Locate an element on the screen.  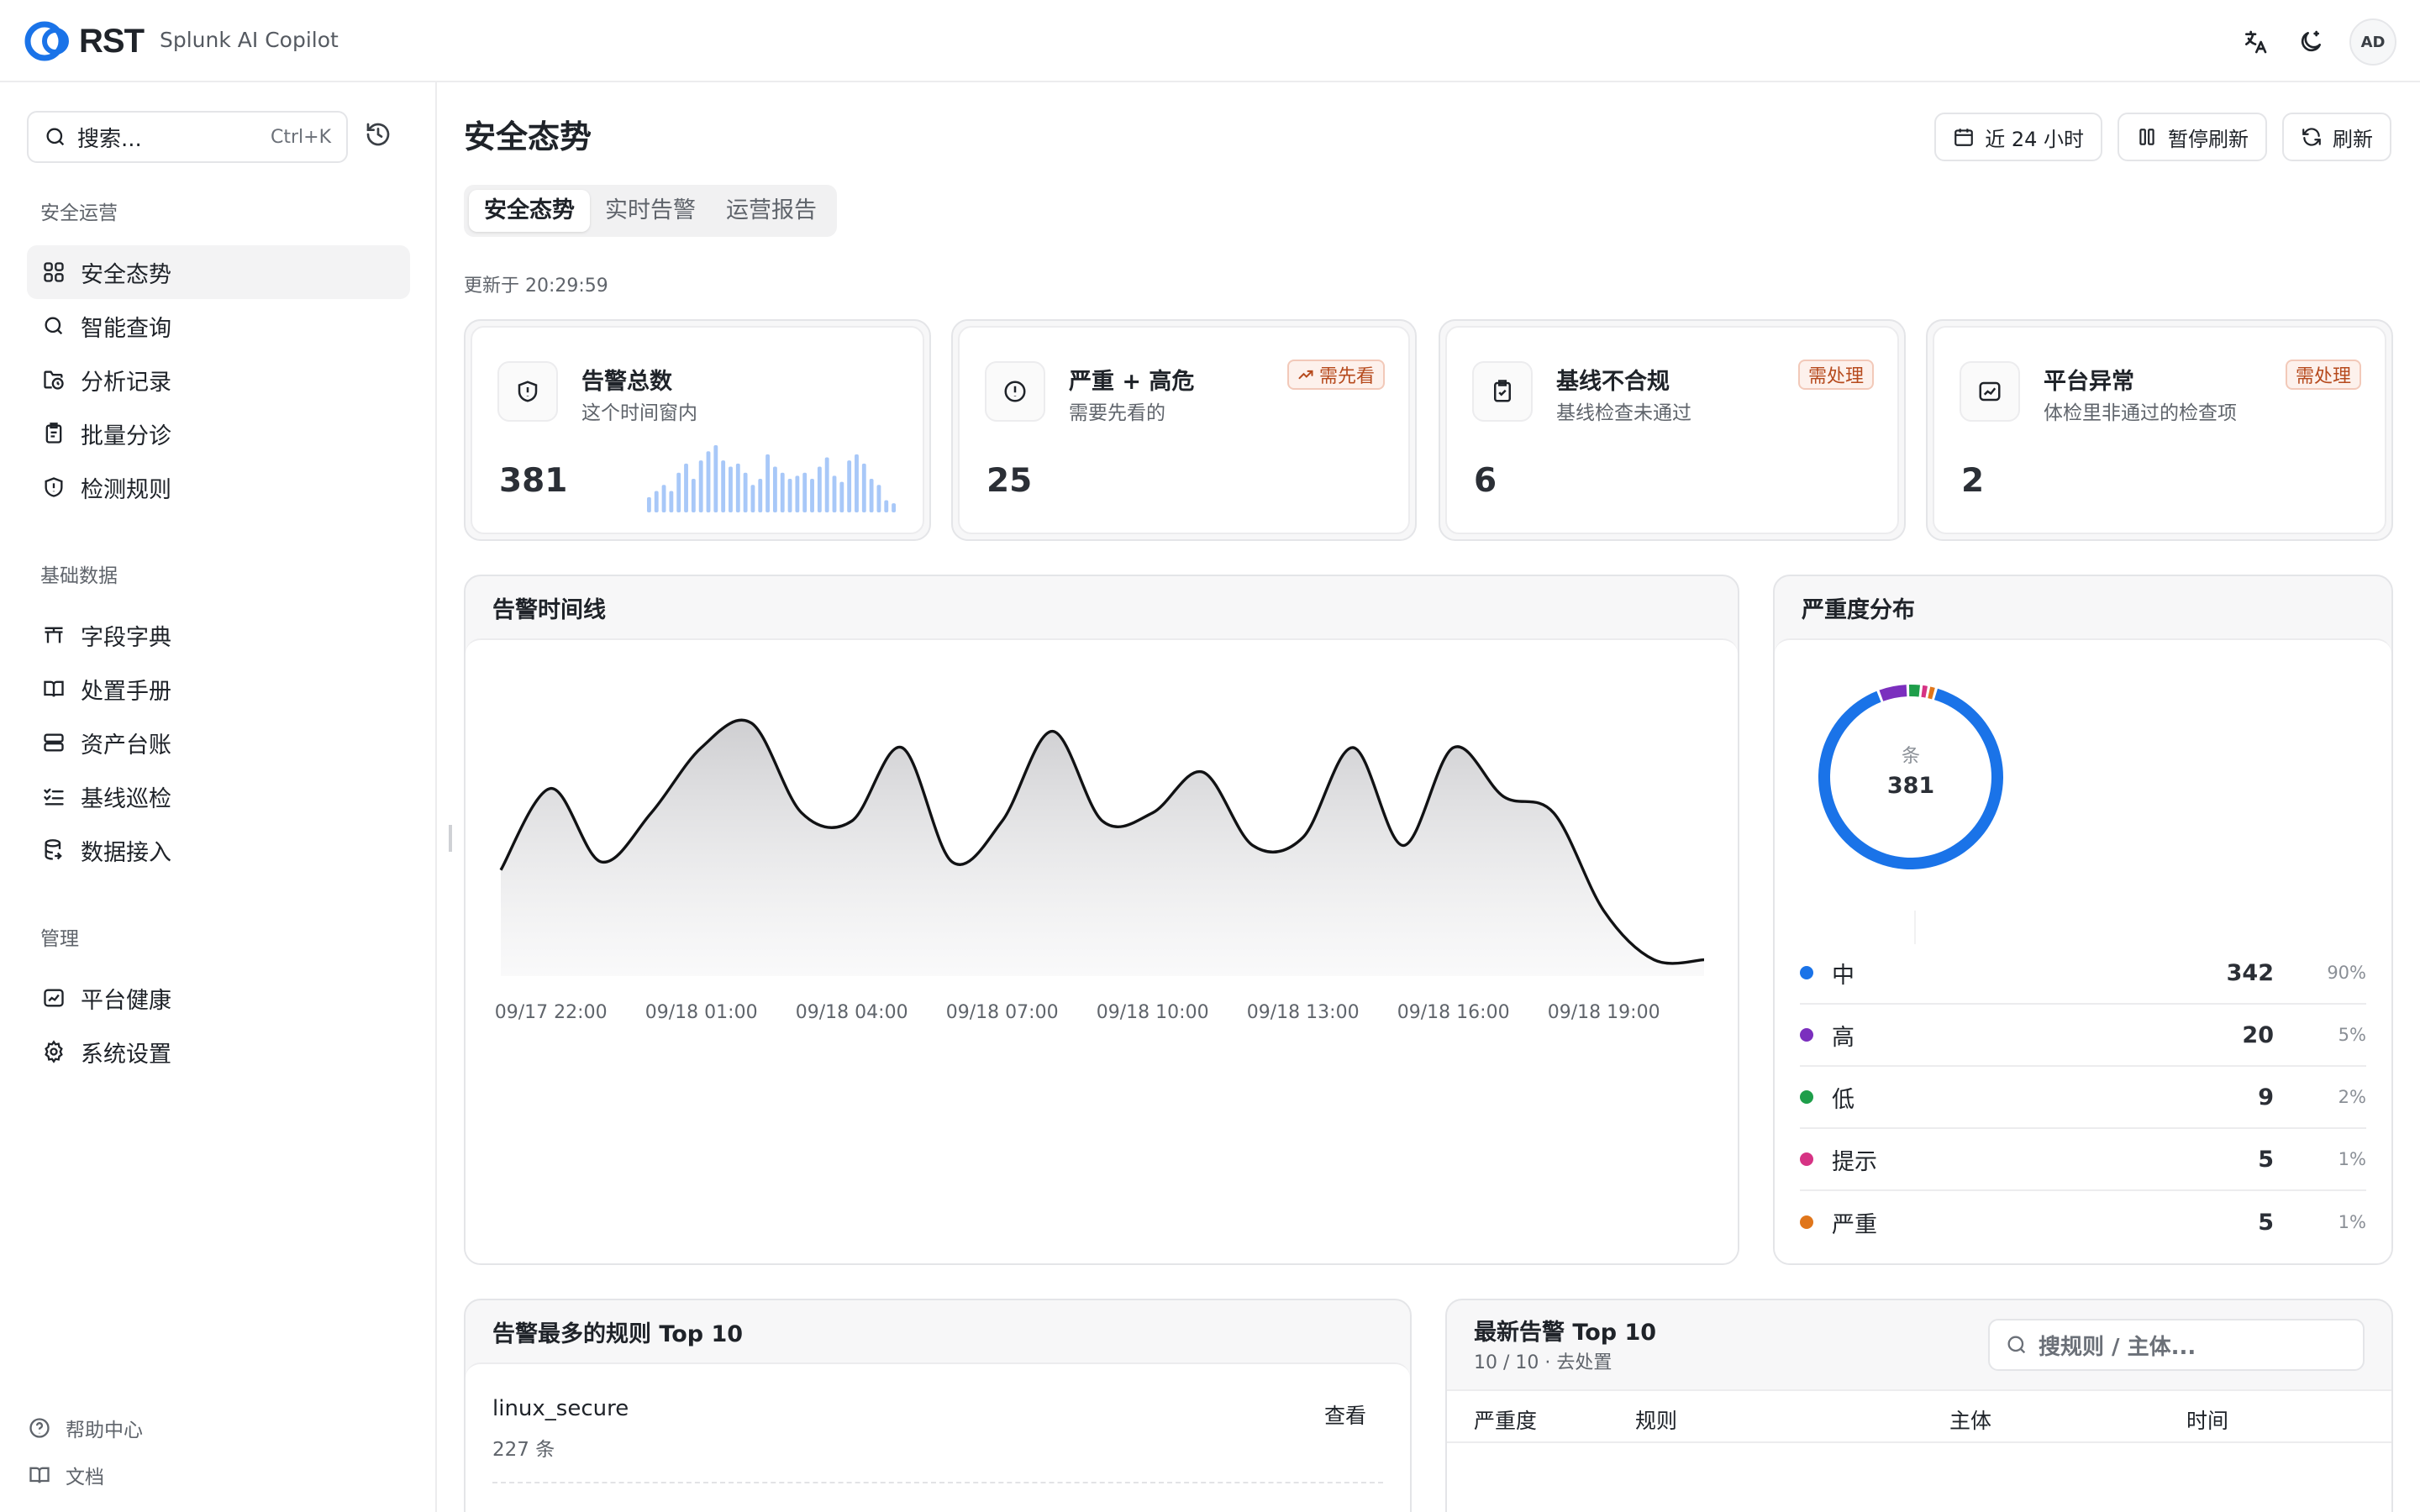
sidebar-item-batch-triage: 批量分诊 is located at coordinates (218, 433).